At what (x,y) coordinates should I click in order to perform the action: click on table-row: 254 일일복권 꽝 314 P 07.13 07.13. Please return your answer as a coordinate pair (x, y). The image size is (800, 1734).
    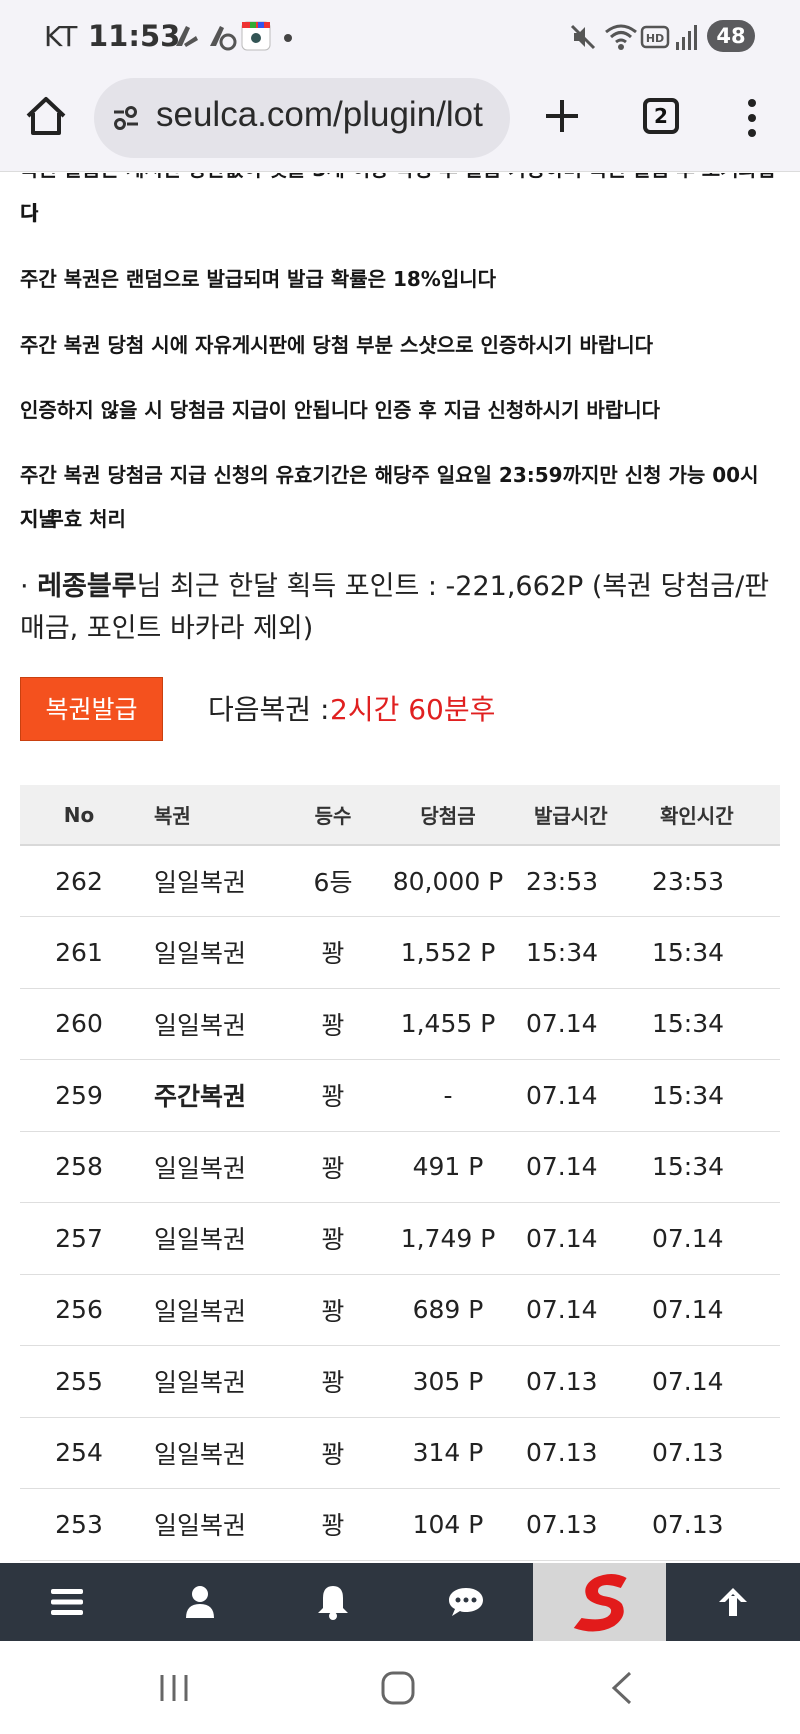
    Looking at the image, I should click on (400, 1453).